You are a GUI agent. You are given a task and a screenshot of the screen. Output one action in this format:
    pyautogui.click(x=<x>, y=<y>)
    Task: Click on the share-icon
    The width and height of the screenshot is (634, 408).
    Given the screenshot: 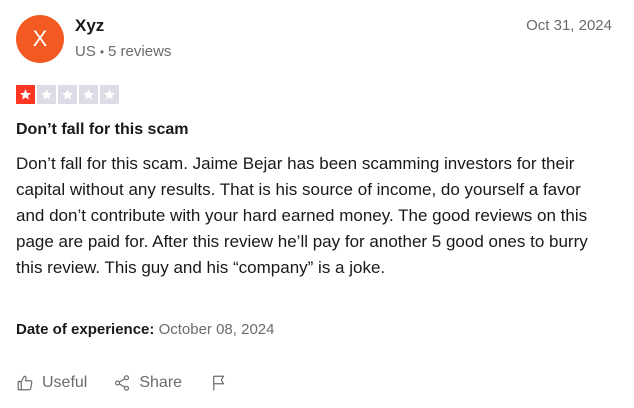 What is the action you would take?
    pyautogui.click(x=122, y=383)
    